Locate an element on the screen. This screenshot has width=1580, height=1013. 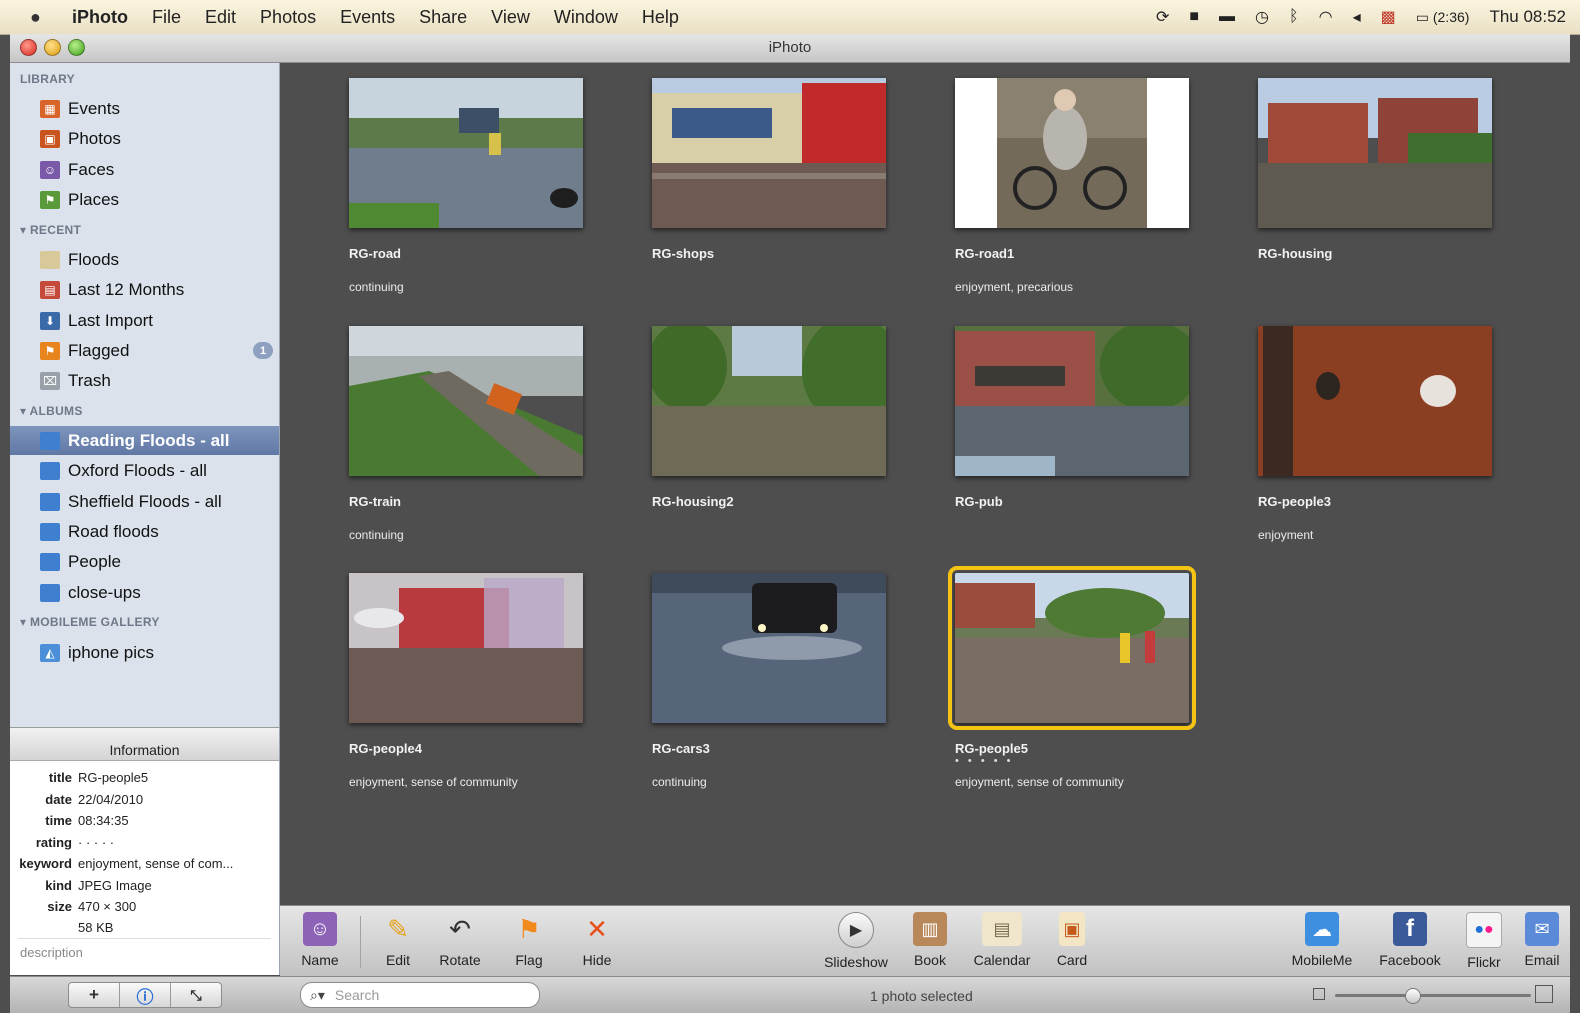
photo-title: RG-housing is located at coordinates (1295, 253).